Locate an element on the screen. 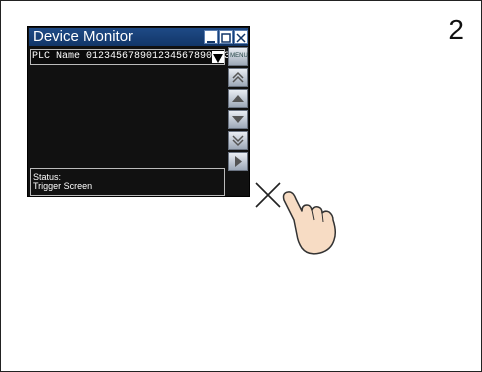  page-bottom-icon is located at coordinates (238, 141).